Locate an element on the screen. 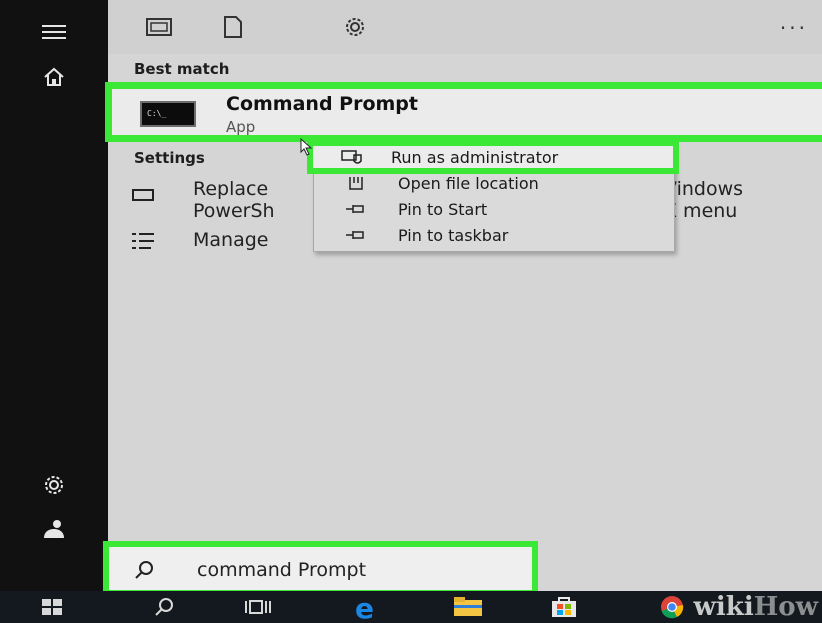 This screenshot has height=623, width=822. menu-item-label: Pin to taskbar is located at coordinates (453, 235).